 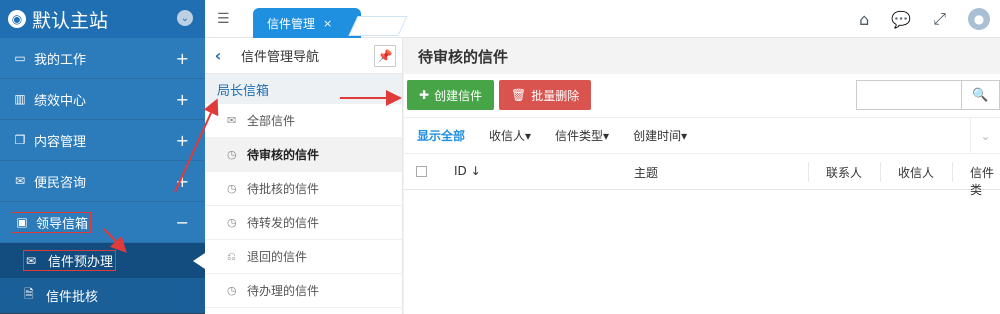 I want to click on nav-item-label: 待批核的信件, so click(x=283, y=189).